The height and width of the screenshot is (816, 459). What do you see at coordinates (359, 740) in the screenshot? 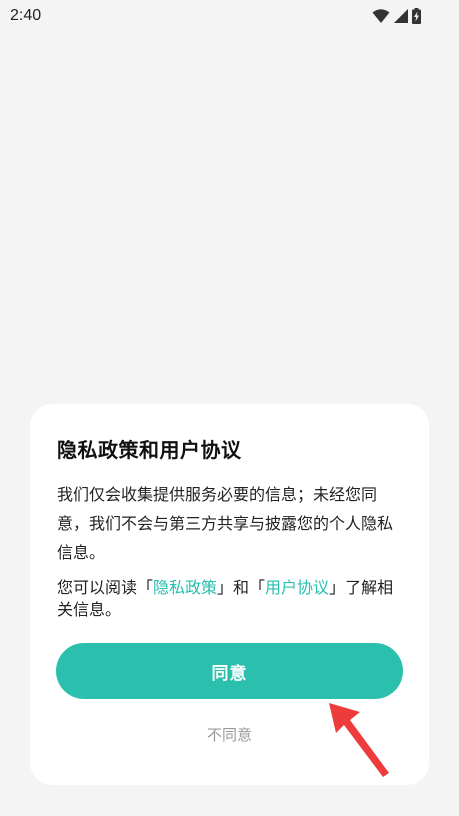
I see `red-arrow-annotation-icon` at bounding box center [359, 740].